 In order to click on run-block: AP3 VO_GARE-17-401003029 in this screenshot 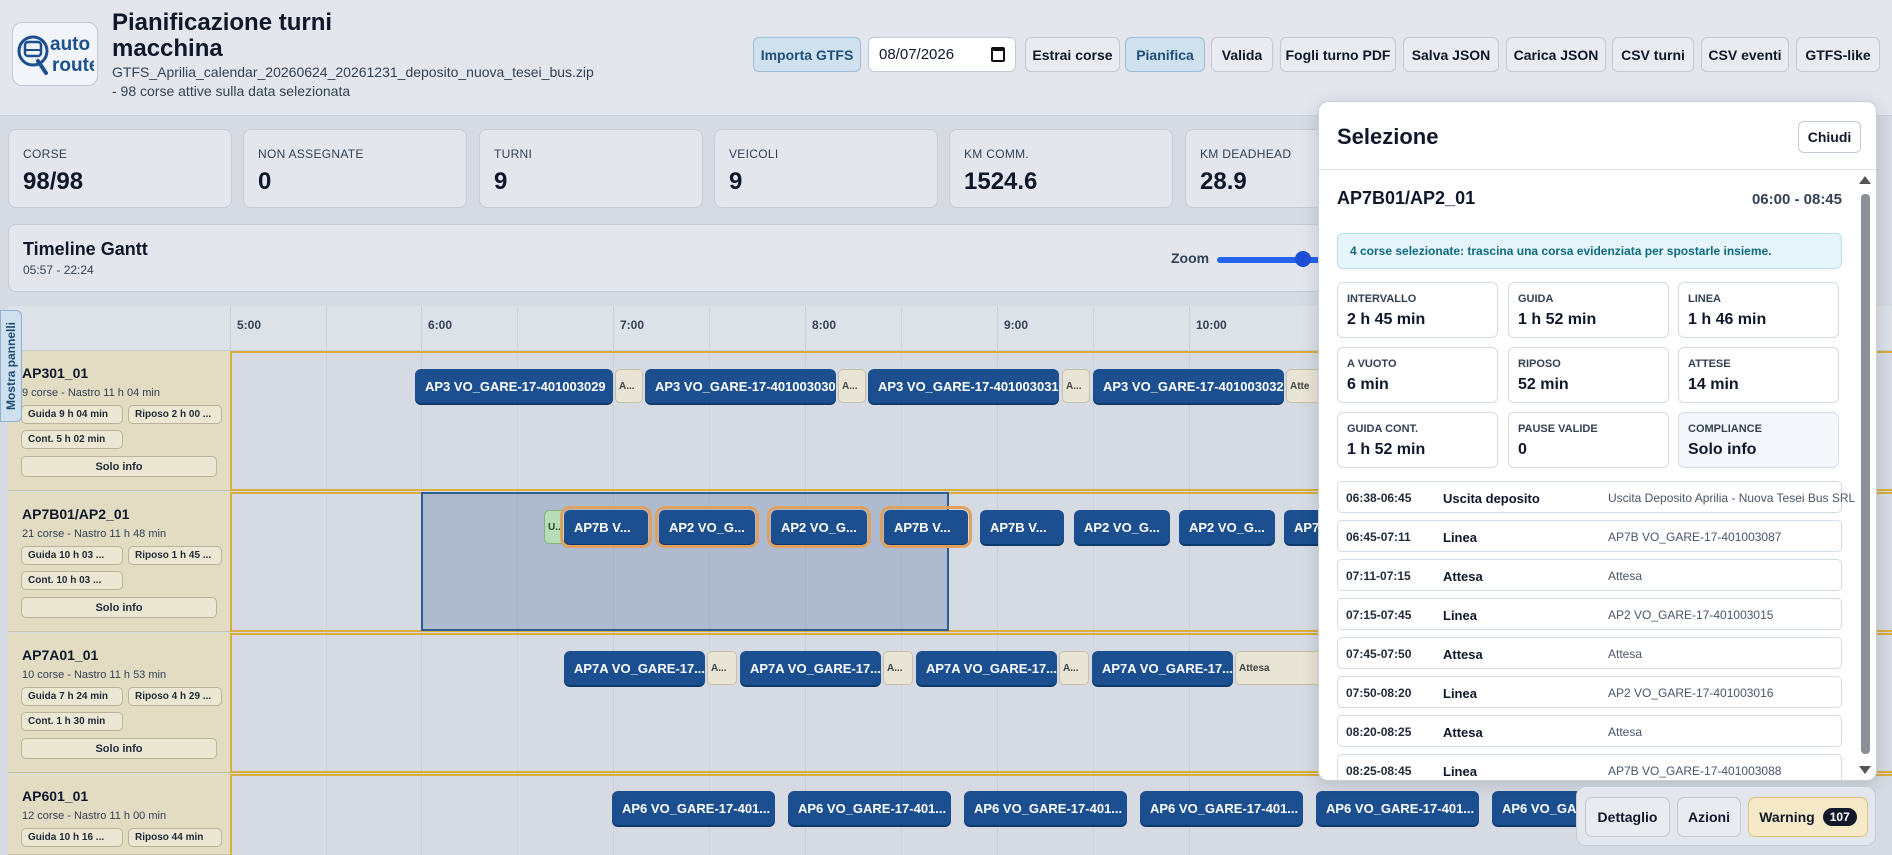, I will do `click(514, 386)`.